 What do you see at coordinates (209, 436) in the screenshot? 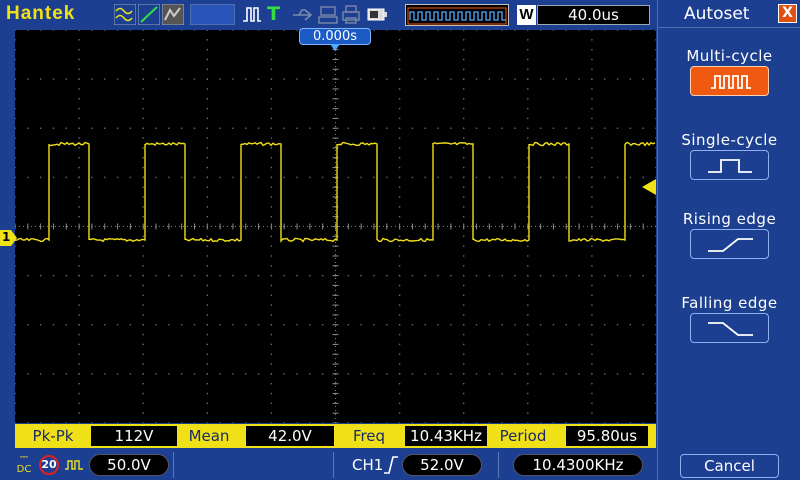
I see `measure-label-mean: Mean` at bounding box center [209, 436].